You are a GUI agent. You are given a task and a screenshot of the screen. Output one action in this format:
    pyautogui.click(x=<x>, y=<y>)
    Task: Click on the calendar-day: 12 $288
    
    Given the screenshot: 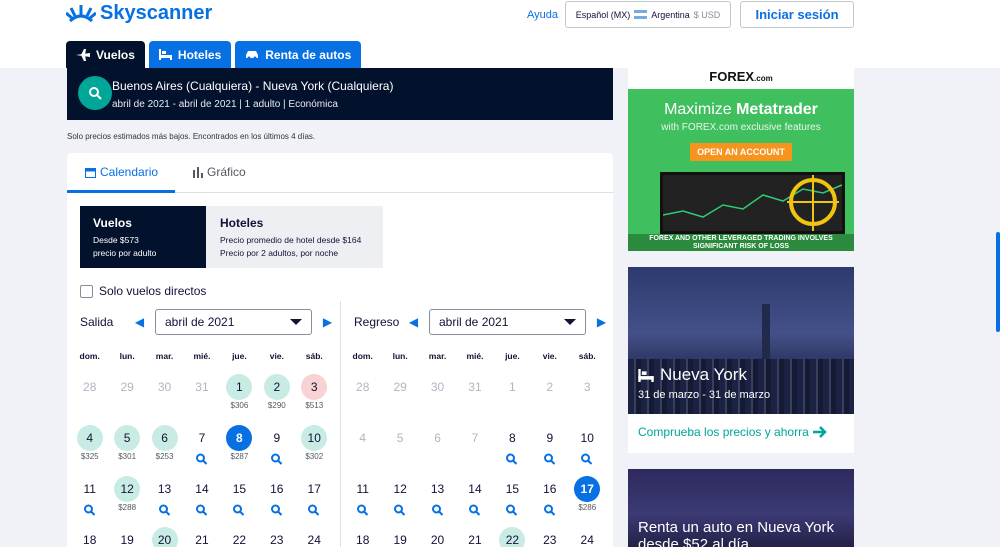 What is the action you would take?
    pyautogui.click(x=126, y=495)
    